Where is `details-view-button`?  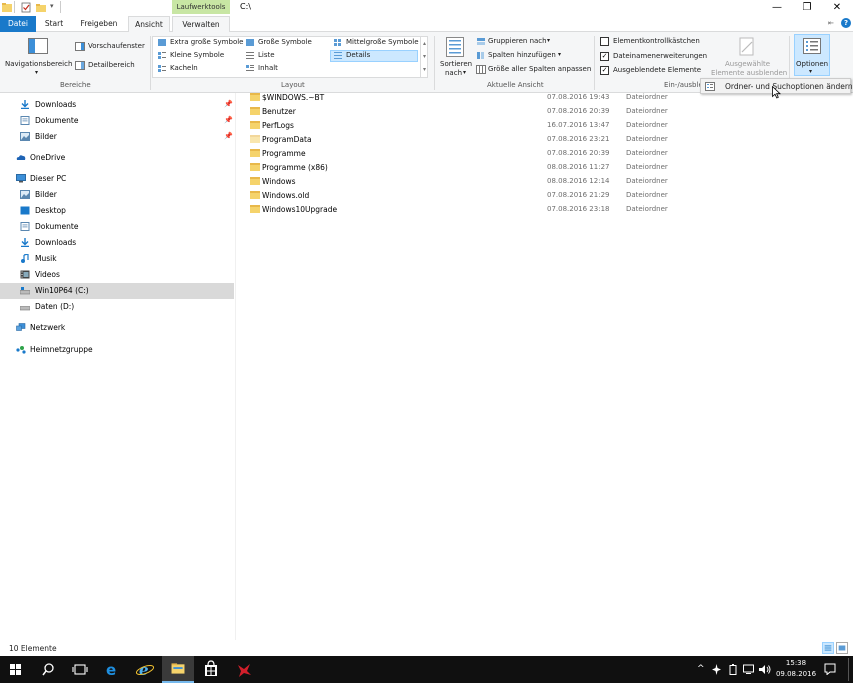 details-view-button is located at coordinates (828, 648).